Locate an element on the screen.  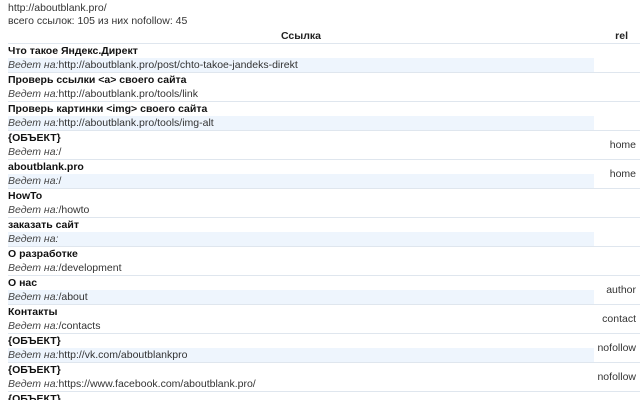
link-target-url: https://www.facebook.com/aboutblank.pro/ is located at coordinates (156, 384).